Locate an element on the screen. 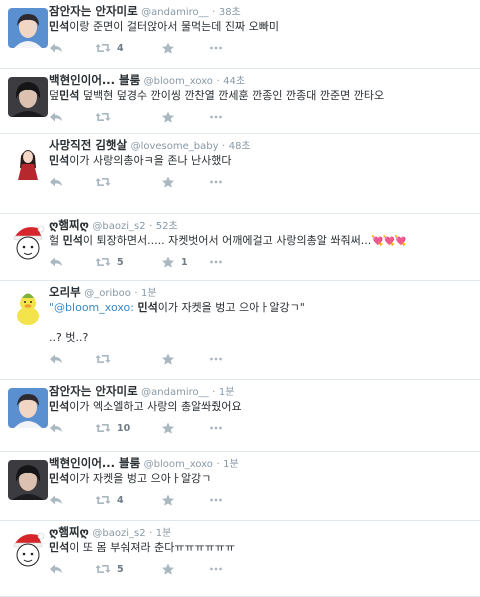 This screenshot has width=480, height=597. mention-link: "@bloom_xoxo: is located at coordinates (91, 307).